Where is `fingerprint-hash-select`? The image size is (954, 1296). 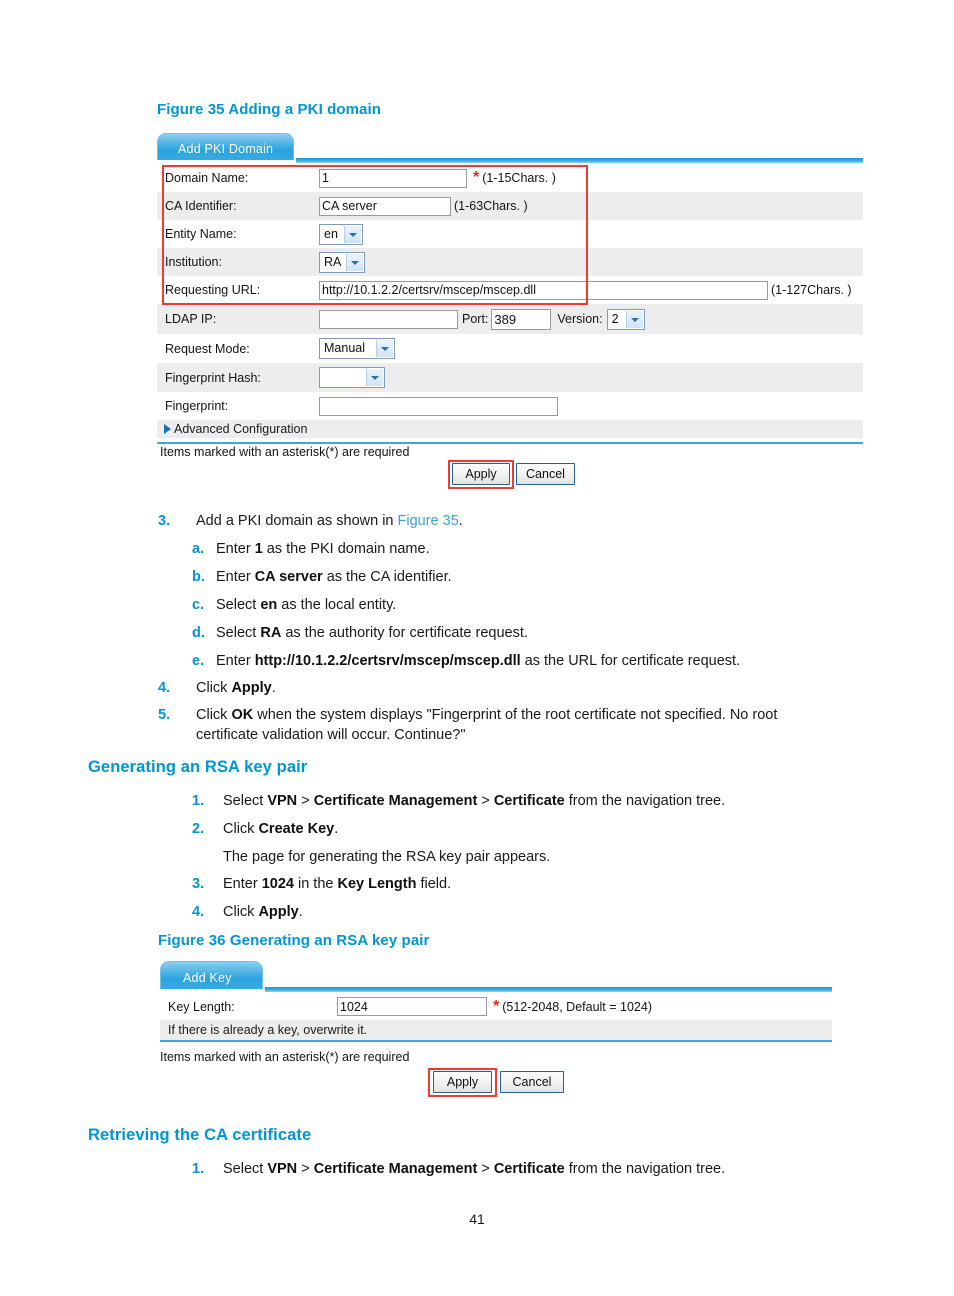 fingerprint-hash-select is located at coordinates (352, 377).